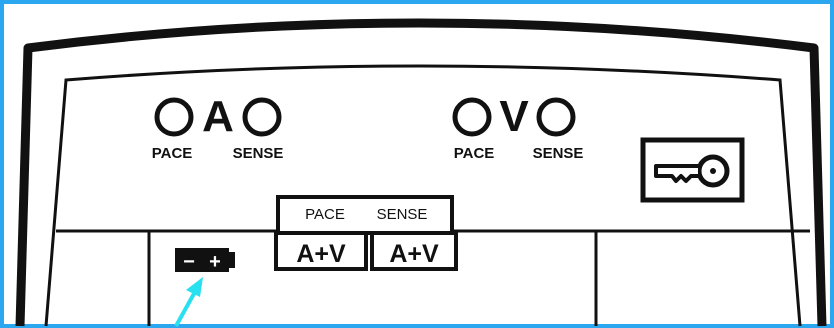 Image resolution: width=834 pixels, height=328 pixels. What do you see at coordinates (366, 233) in the screenshot?
I see `mode-box: PACE SENSE A+V A+V` at bounding box center [366, 233].